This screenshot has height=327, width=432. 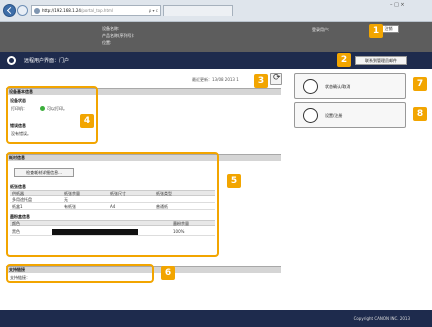 I want to click on back-button, so click(x=9, y=10).